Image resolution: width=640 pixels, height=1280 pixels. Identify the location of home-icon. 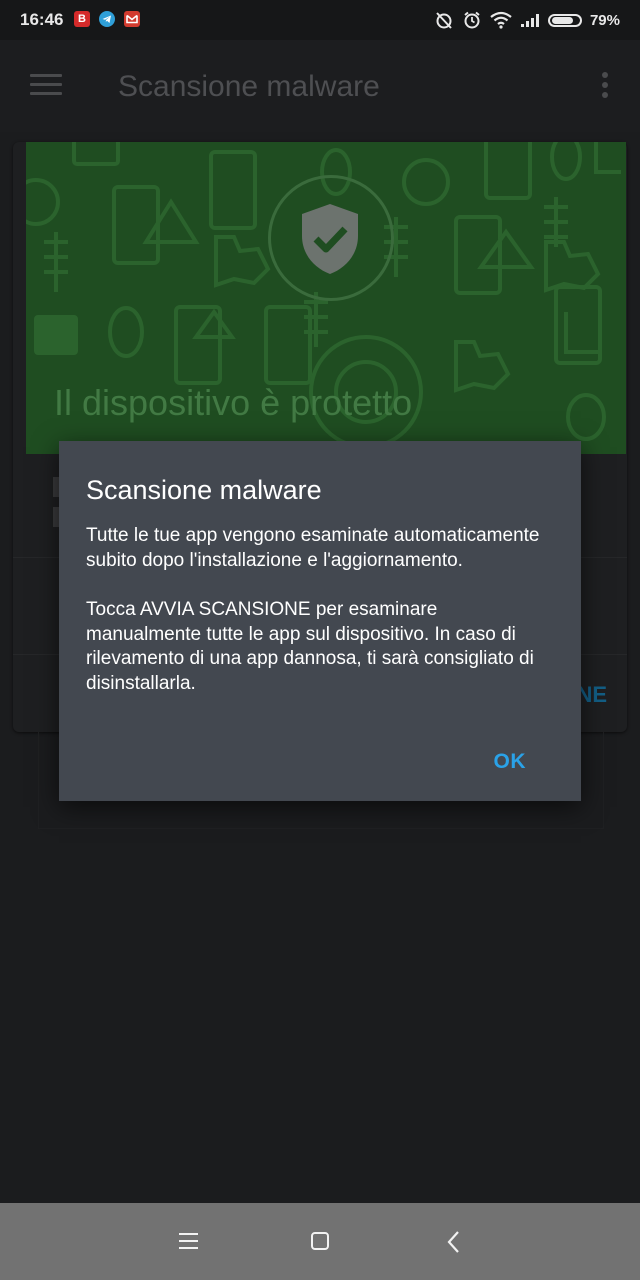
(320, 1241).